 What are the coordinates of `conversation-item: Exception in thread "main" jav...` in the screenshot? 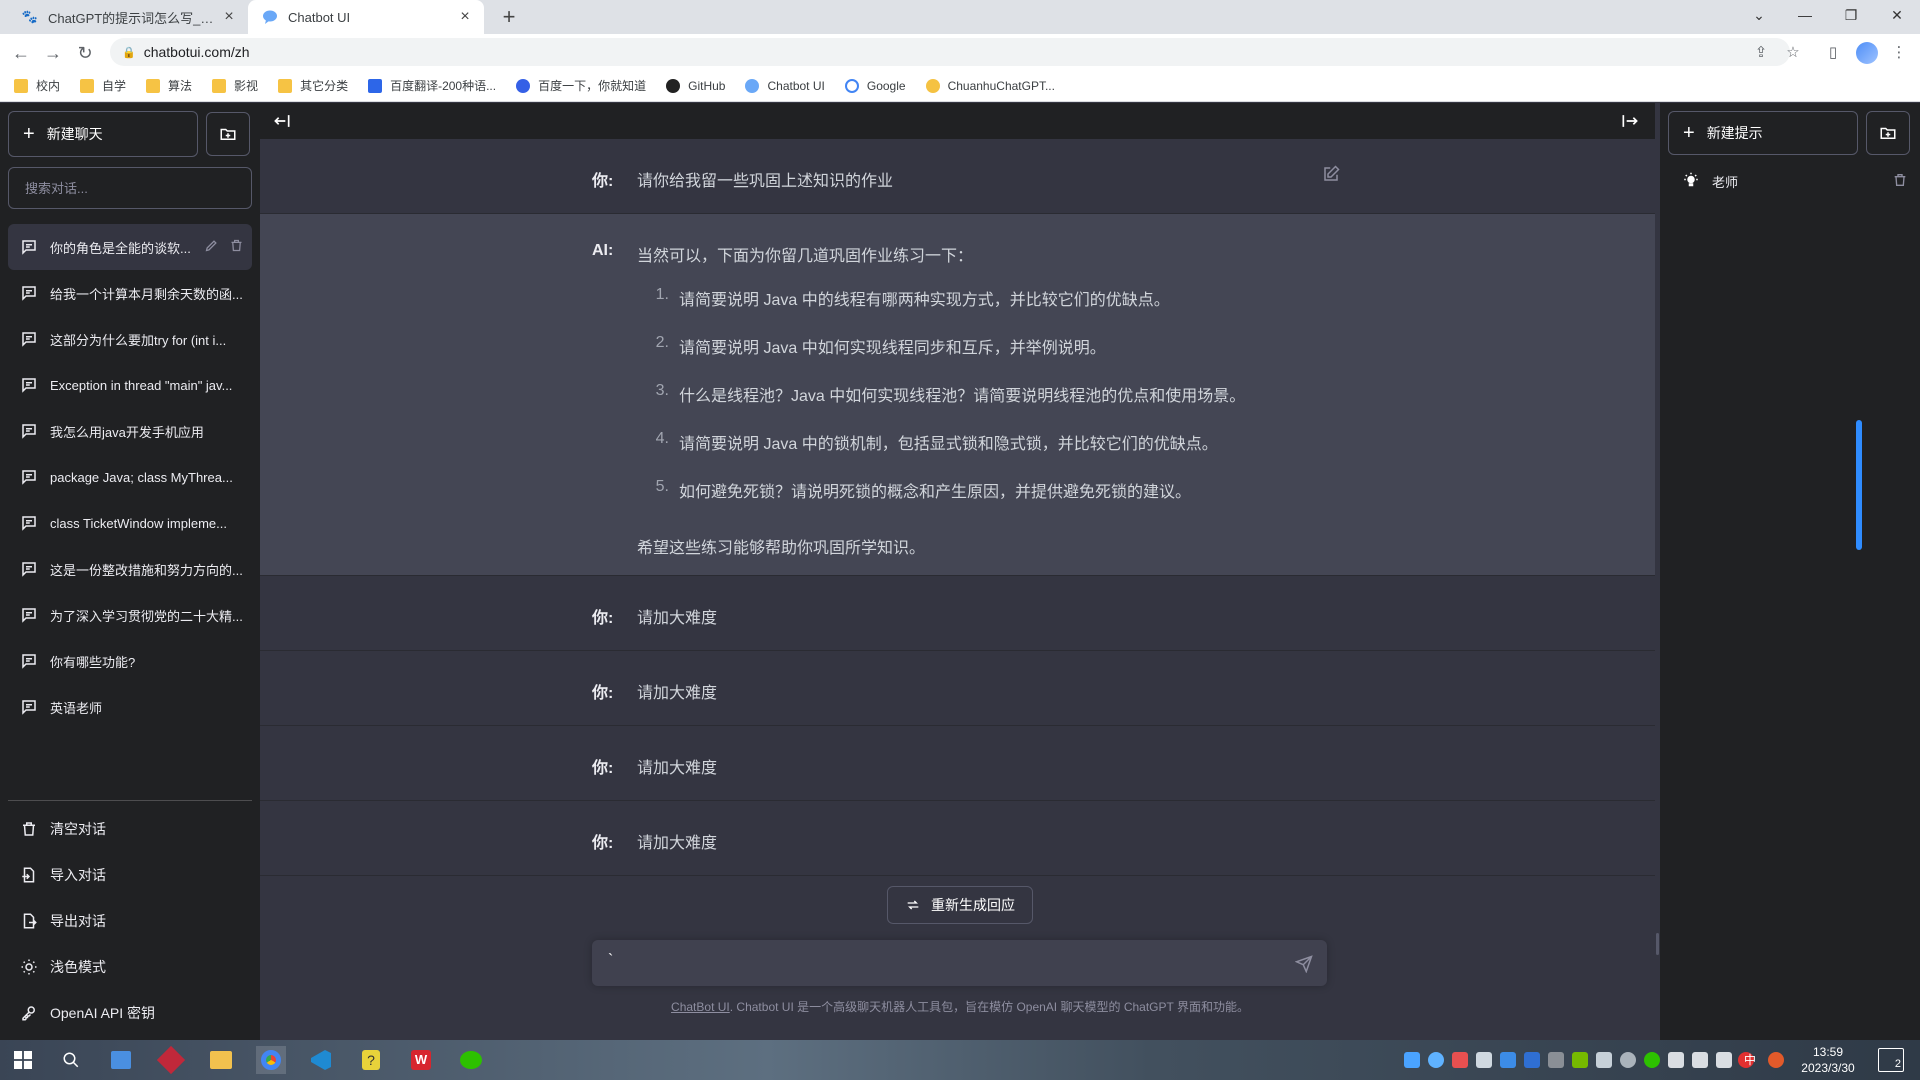 It's located at (130, 385).